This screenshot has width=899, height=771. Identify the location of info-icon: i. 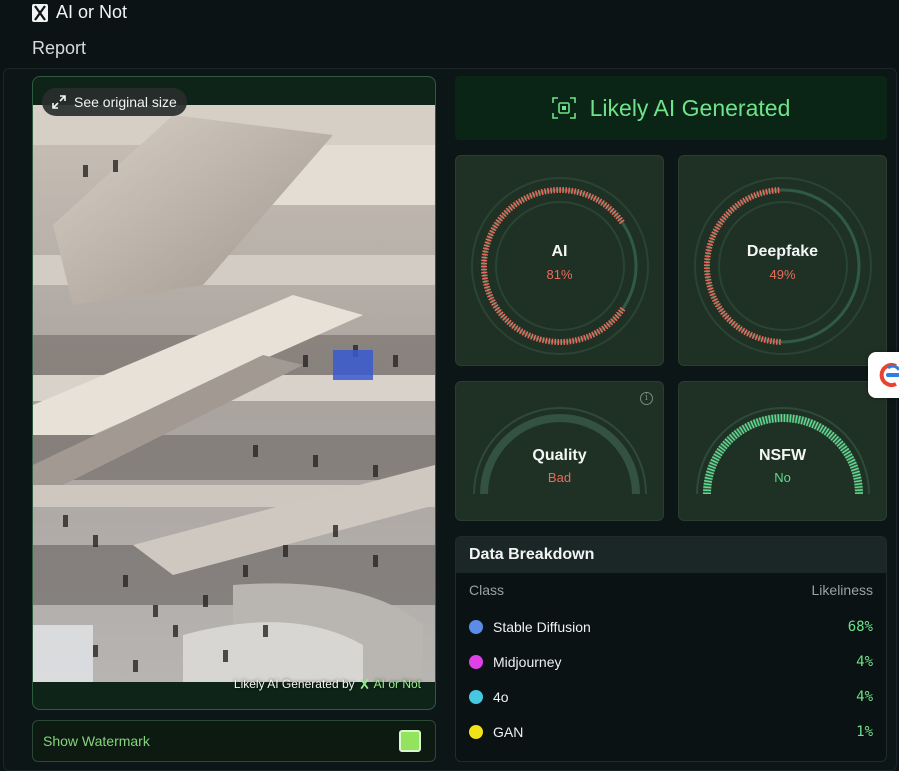
(646, 398).